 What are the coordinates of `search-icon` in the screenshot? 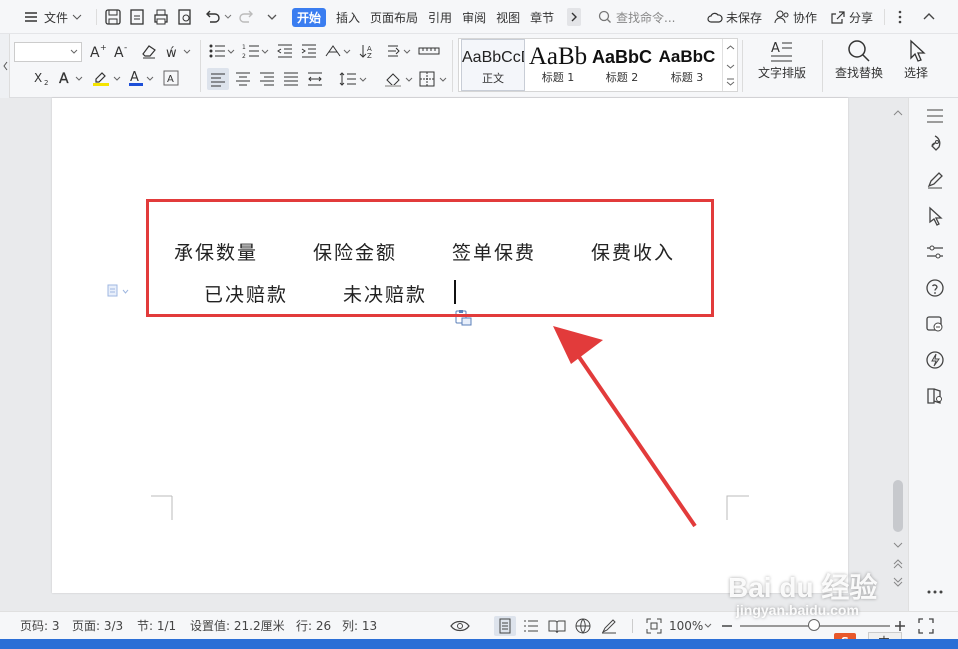 It's located at (604, 16).